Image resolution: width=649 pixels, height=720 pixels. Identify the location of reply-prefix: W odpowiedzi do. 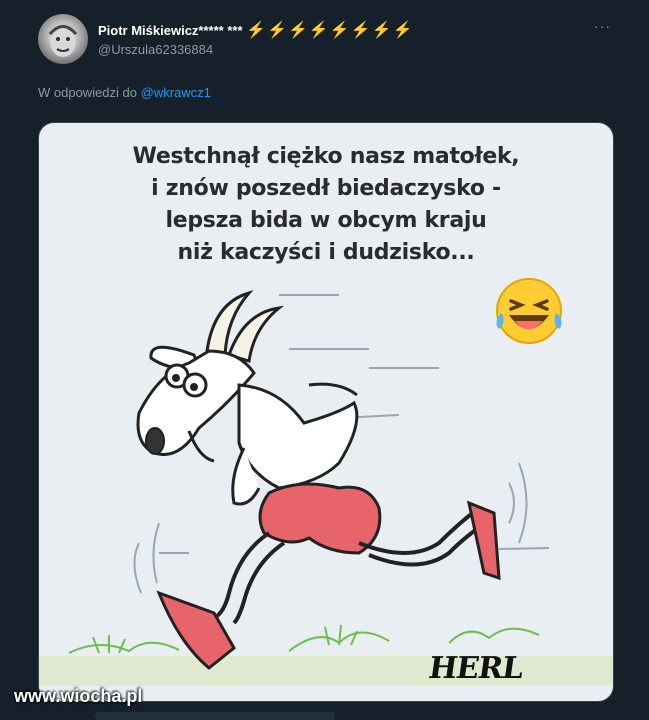
(87, 92).